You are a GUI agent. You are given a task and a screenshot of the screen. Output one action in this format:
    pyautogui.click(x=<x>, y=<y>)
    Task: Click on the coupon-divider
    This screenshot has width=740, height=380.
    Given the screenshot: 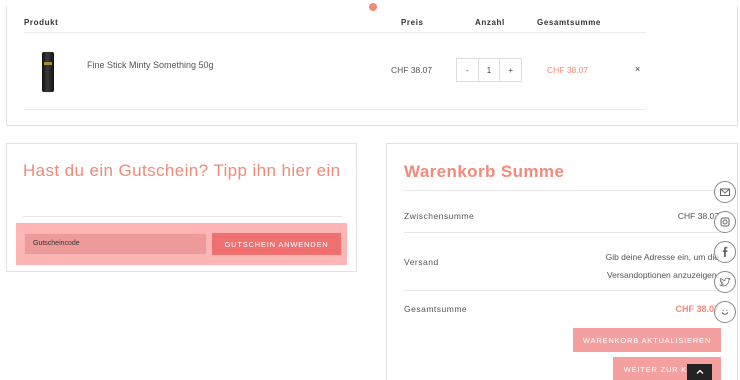 What is the action you would take?
    pyautogui.click(x=182, y=216)
    